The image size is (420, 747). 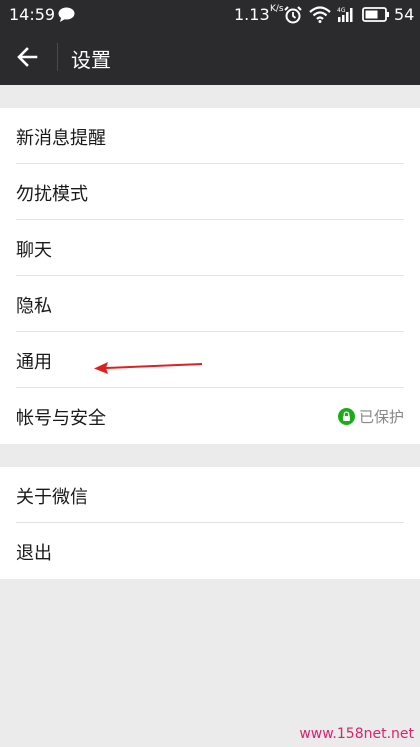 What do you see at coordinates (210, 136) in the screenshot?
I see `settings-item-new-message-alerts: 新消息提醒` at bounding box center [210, 136].